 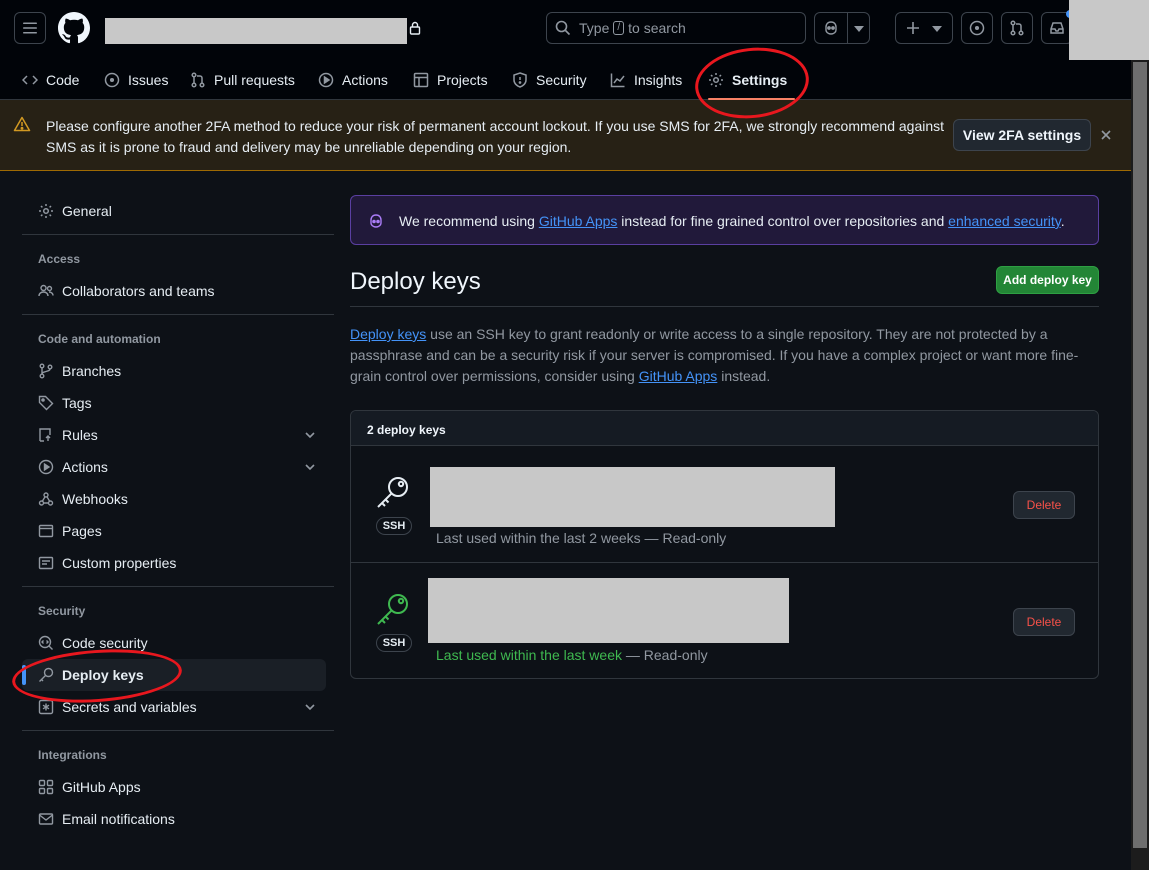 I want to click on sidebar-group-access: Access, so click(x=59, y=259).